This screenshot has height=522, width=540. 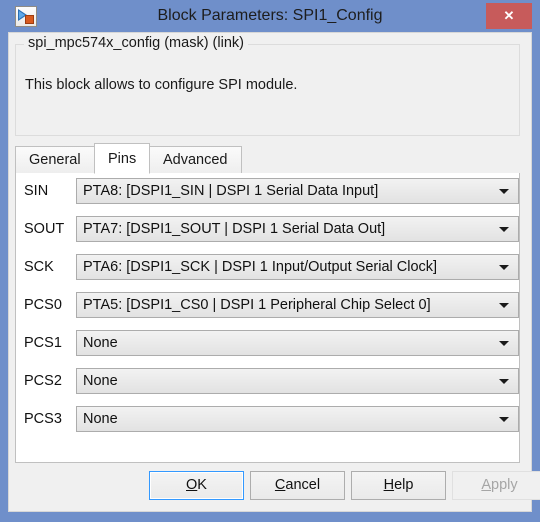 I want to click on close-icon: ✕, so click(x=509, y=16).